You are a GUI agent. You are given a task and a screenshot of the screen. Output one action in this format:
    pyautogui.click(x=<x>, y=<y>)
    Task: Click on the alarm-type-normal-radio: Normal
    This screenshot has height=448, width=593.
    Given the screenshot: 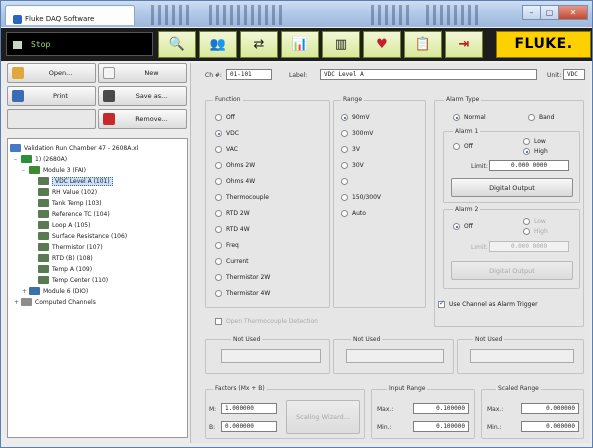 What is the action you would take?
    pyautogui.click(x=469, y=117)
    